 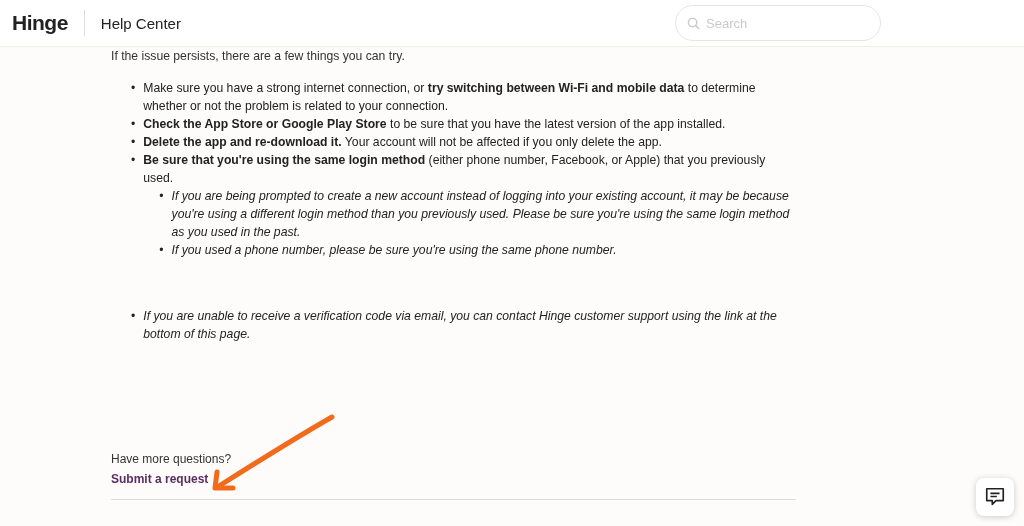 What do you see at coordinates (460, 325) in the screenshot?
I see `list-item-text: If you are unable to receive a verification code via email, you can contact Hinge customer support using the link at the bottom of this page.` at bounding box center [460, 325].